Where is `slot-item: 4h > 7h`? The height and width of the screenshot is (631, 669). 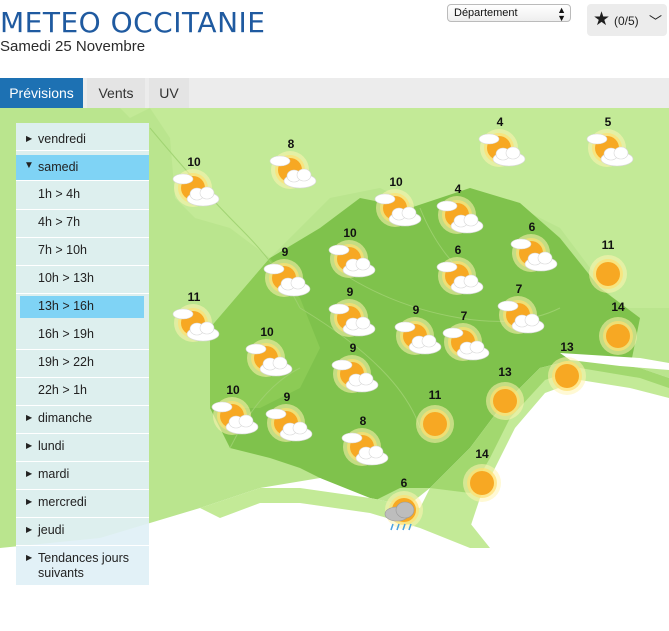 slot-item: 4h > 7h is located at coordinates (82, 224).